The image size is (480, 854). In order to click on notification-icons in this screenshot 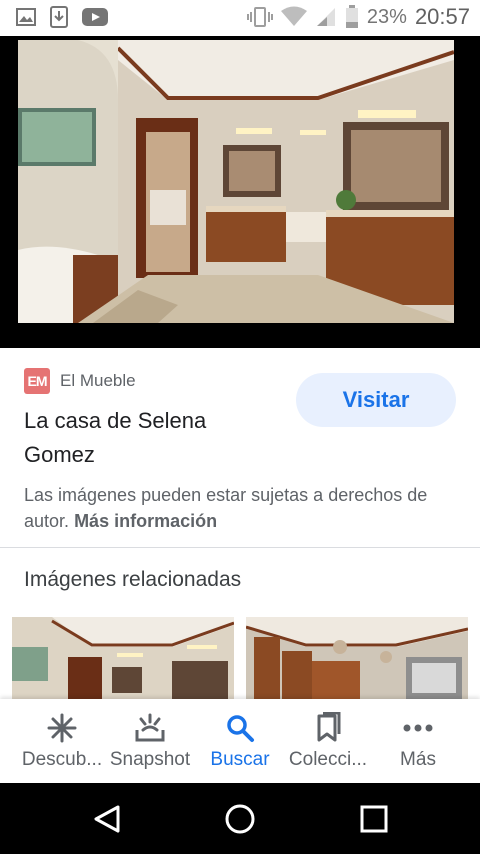, I will do `click(62, 17)`.